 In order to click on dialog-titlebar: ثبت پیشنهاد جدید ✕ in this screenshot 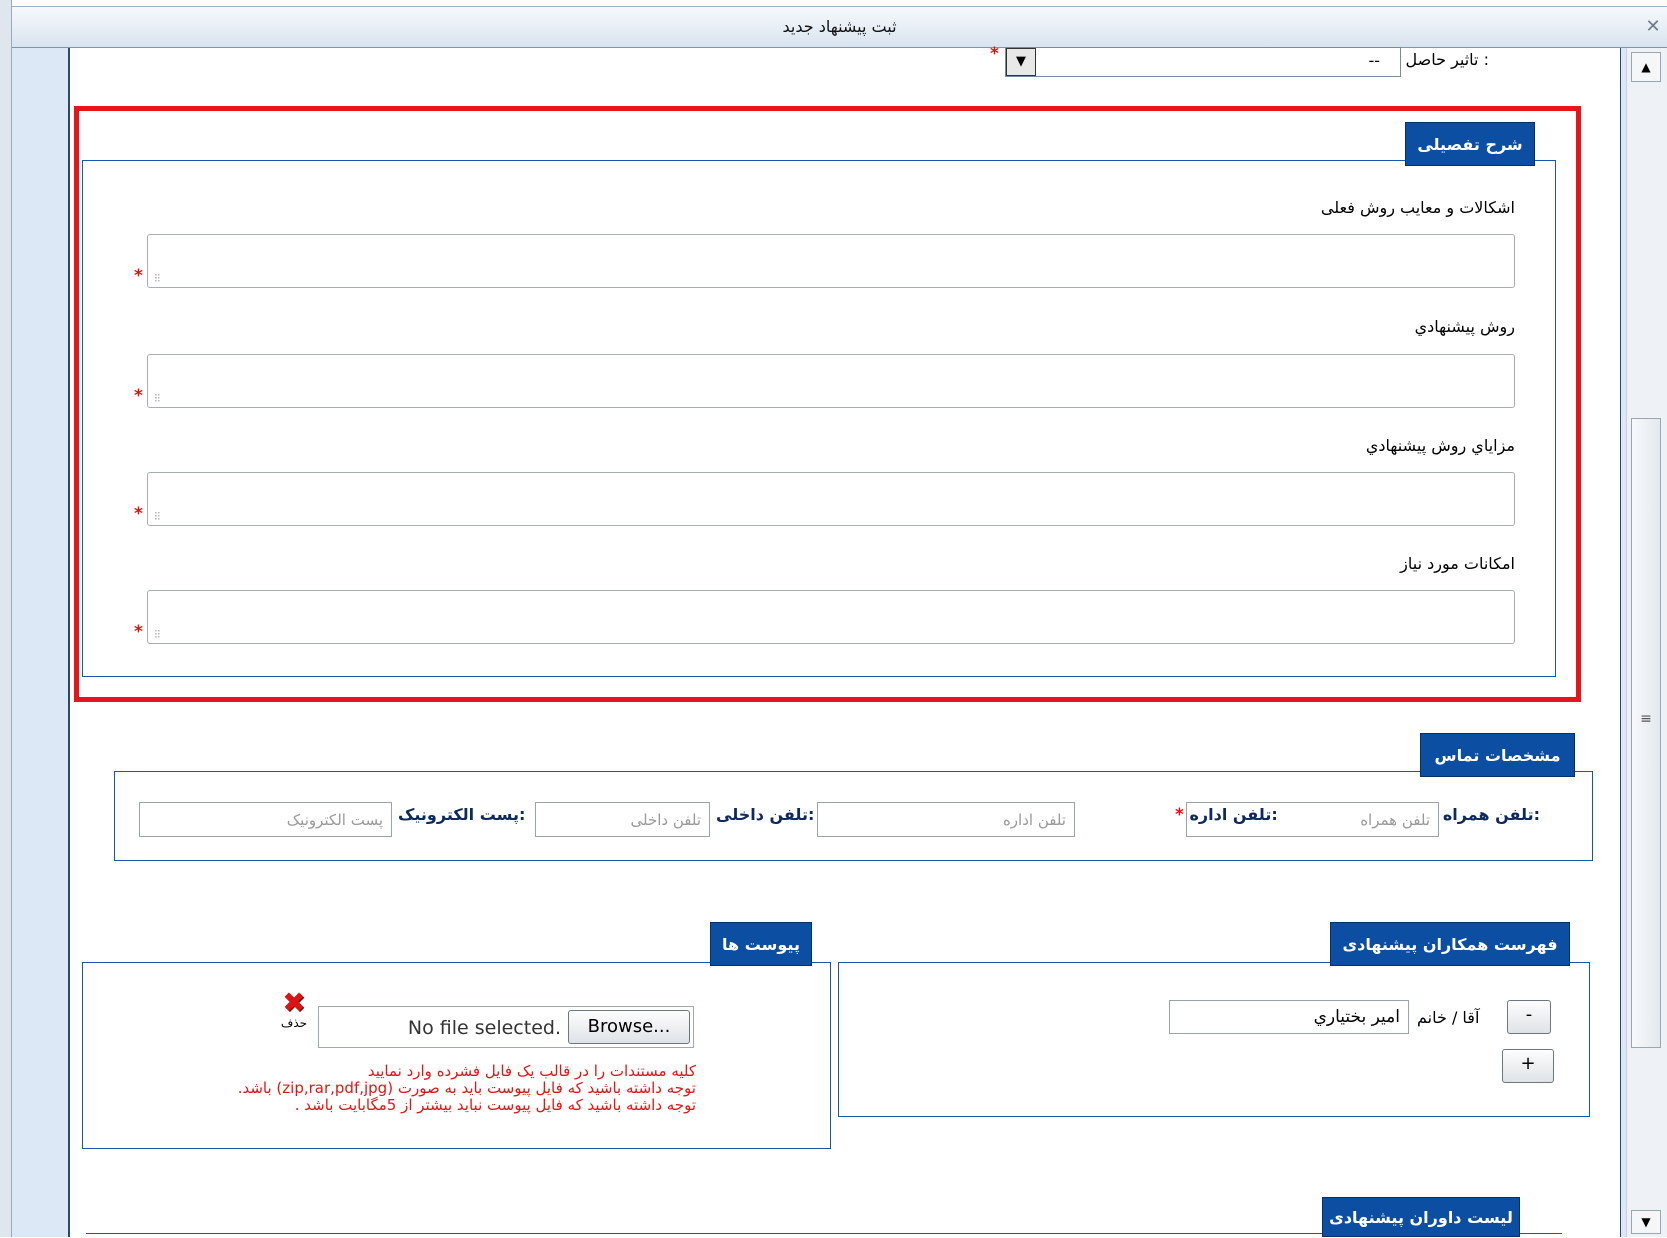, I will do `click(839, 27)`.